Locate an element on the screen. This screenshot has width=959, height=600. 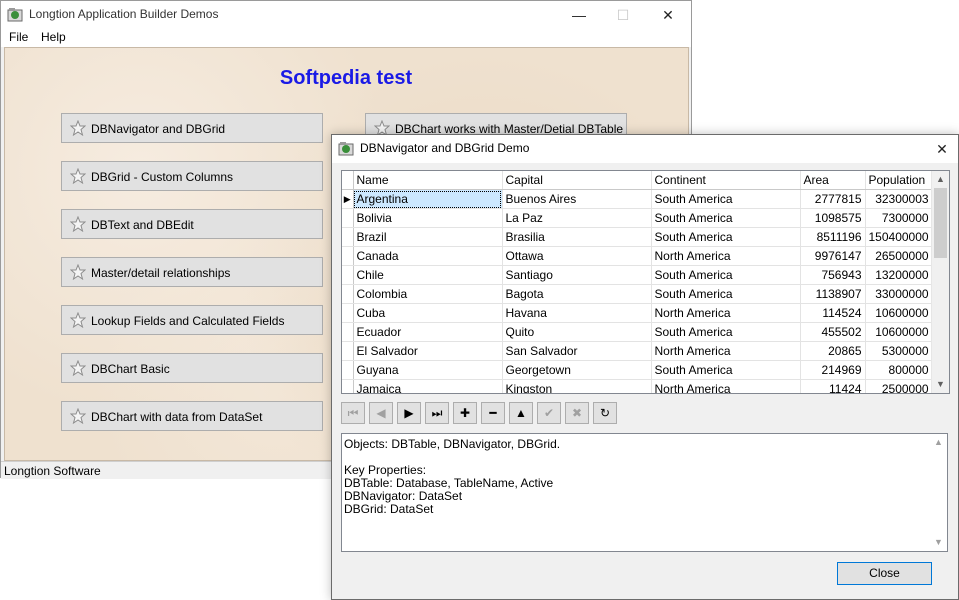
refresh-button: ↻ is located at coordinates (605, 413).